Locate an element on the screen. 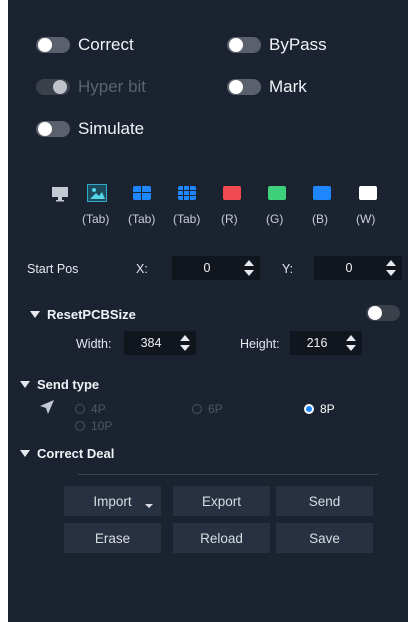  send-button: Send is located at coordinates (324, 501).